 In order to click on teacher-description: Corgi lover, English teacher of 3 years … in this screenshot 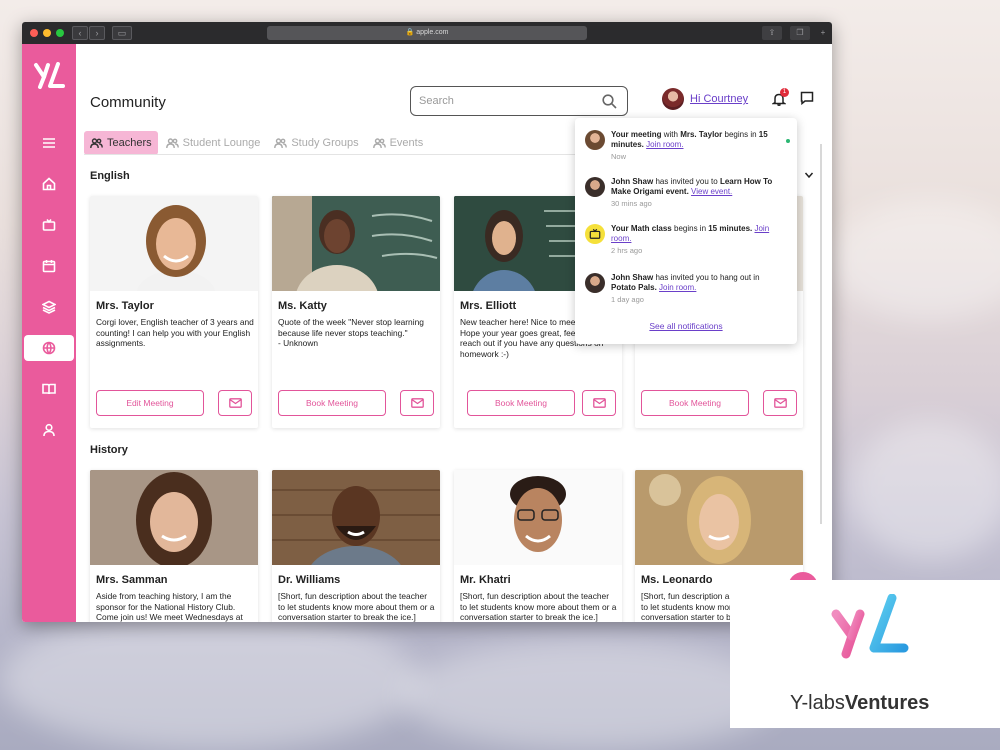, I will do `click(175, 332)`.